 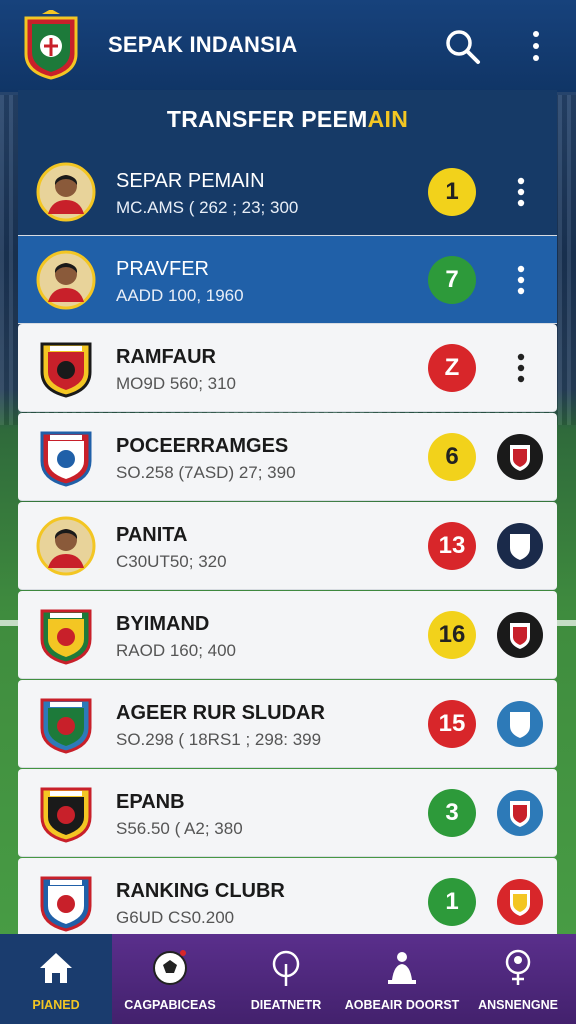 What do you see at coordinates (190, 181) in the screenshot?
I see `row-name: SEPAR PEMAIN` at bounding box center [190, 181].